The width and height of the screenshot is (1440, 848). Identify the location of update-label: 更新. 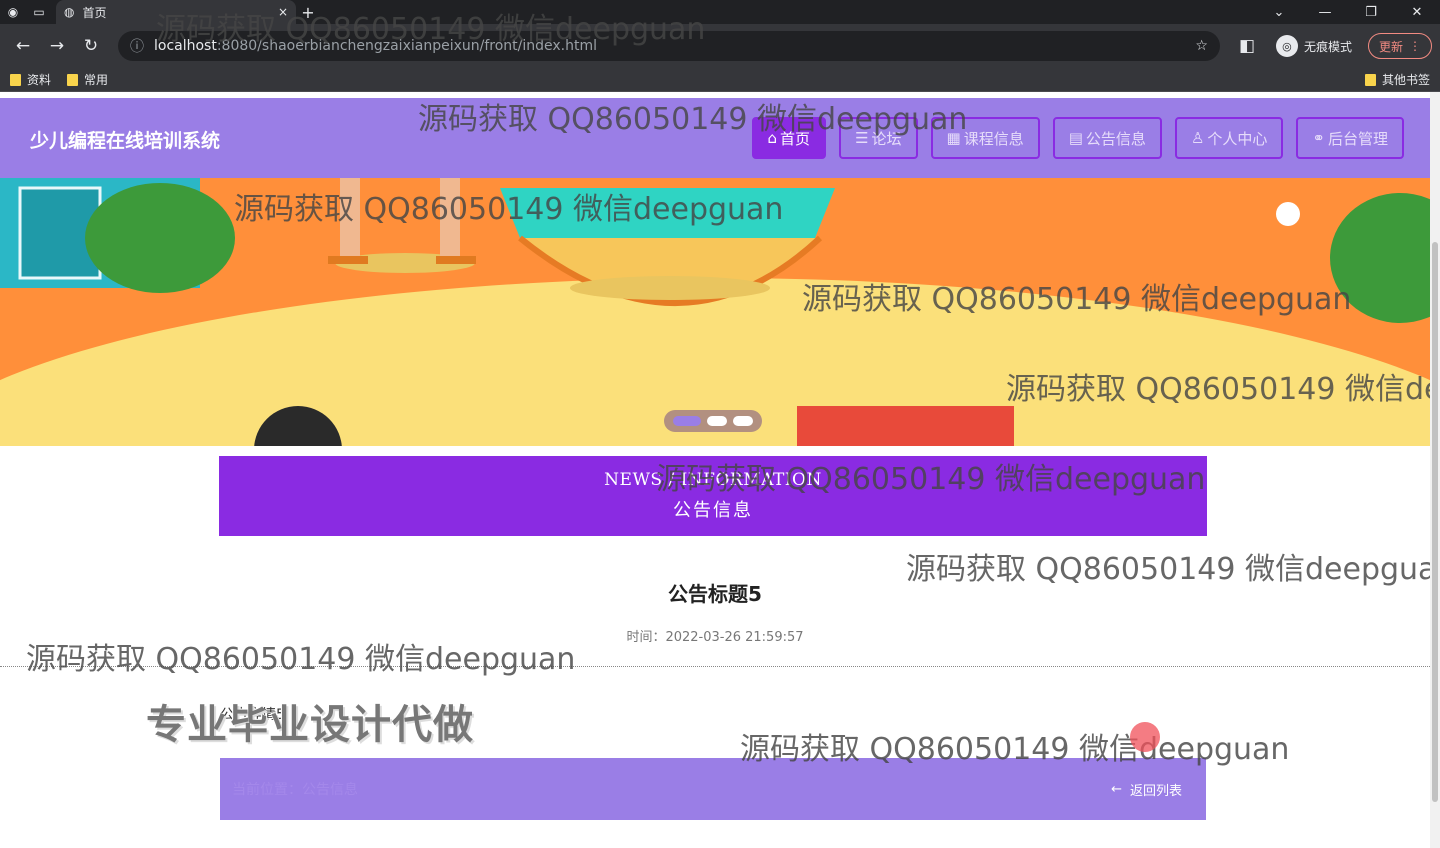
(1390, 46).